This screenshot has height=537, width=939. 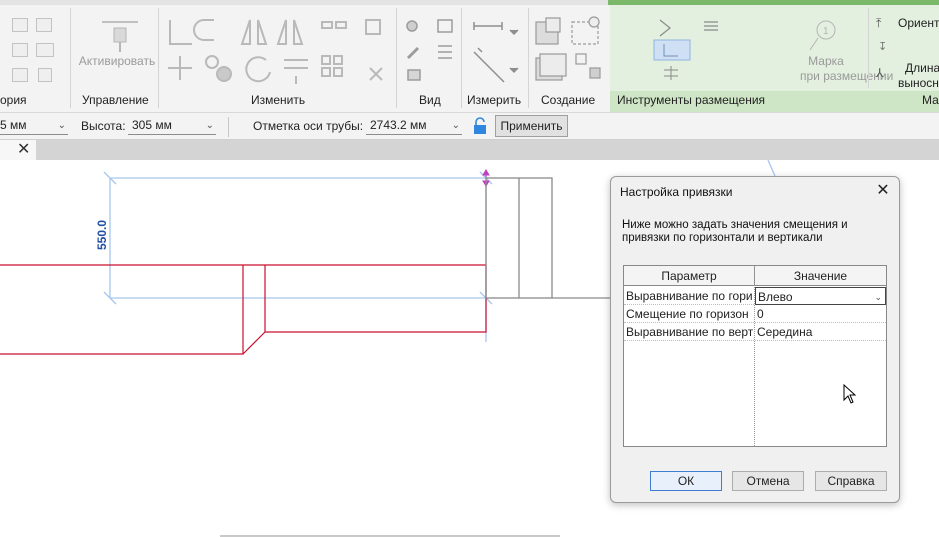 What do you see at coordinates (120, 36) in the screenshot?
I see `pin-icon` at bounding box center [120, 36].